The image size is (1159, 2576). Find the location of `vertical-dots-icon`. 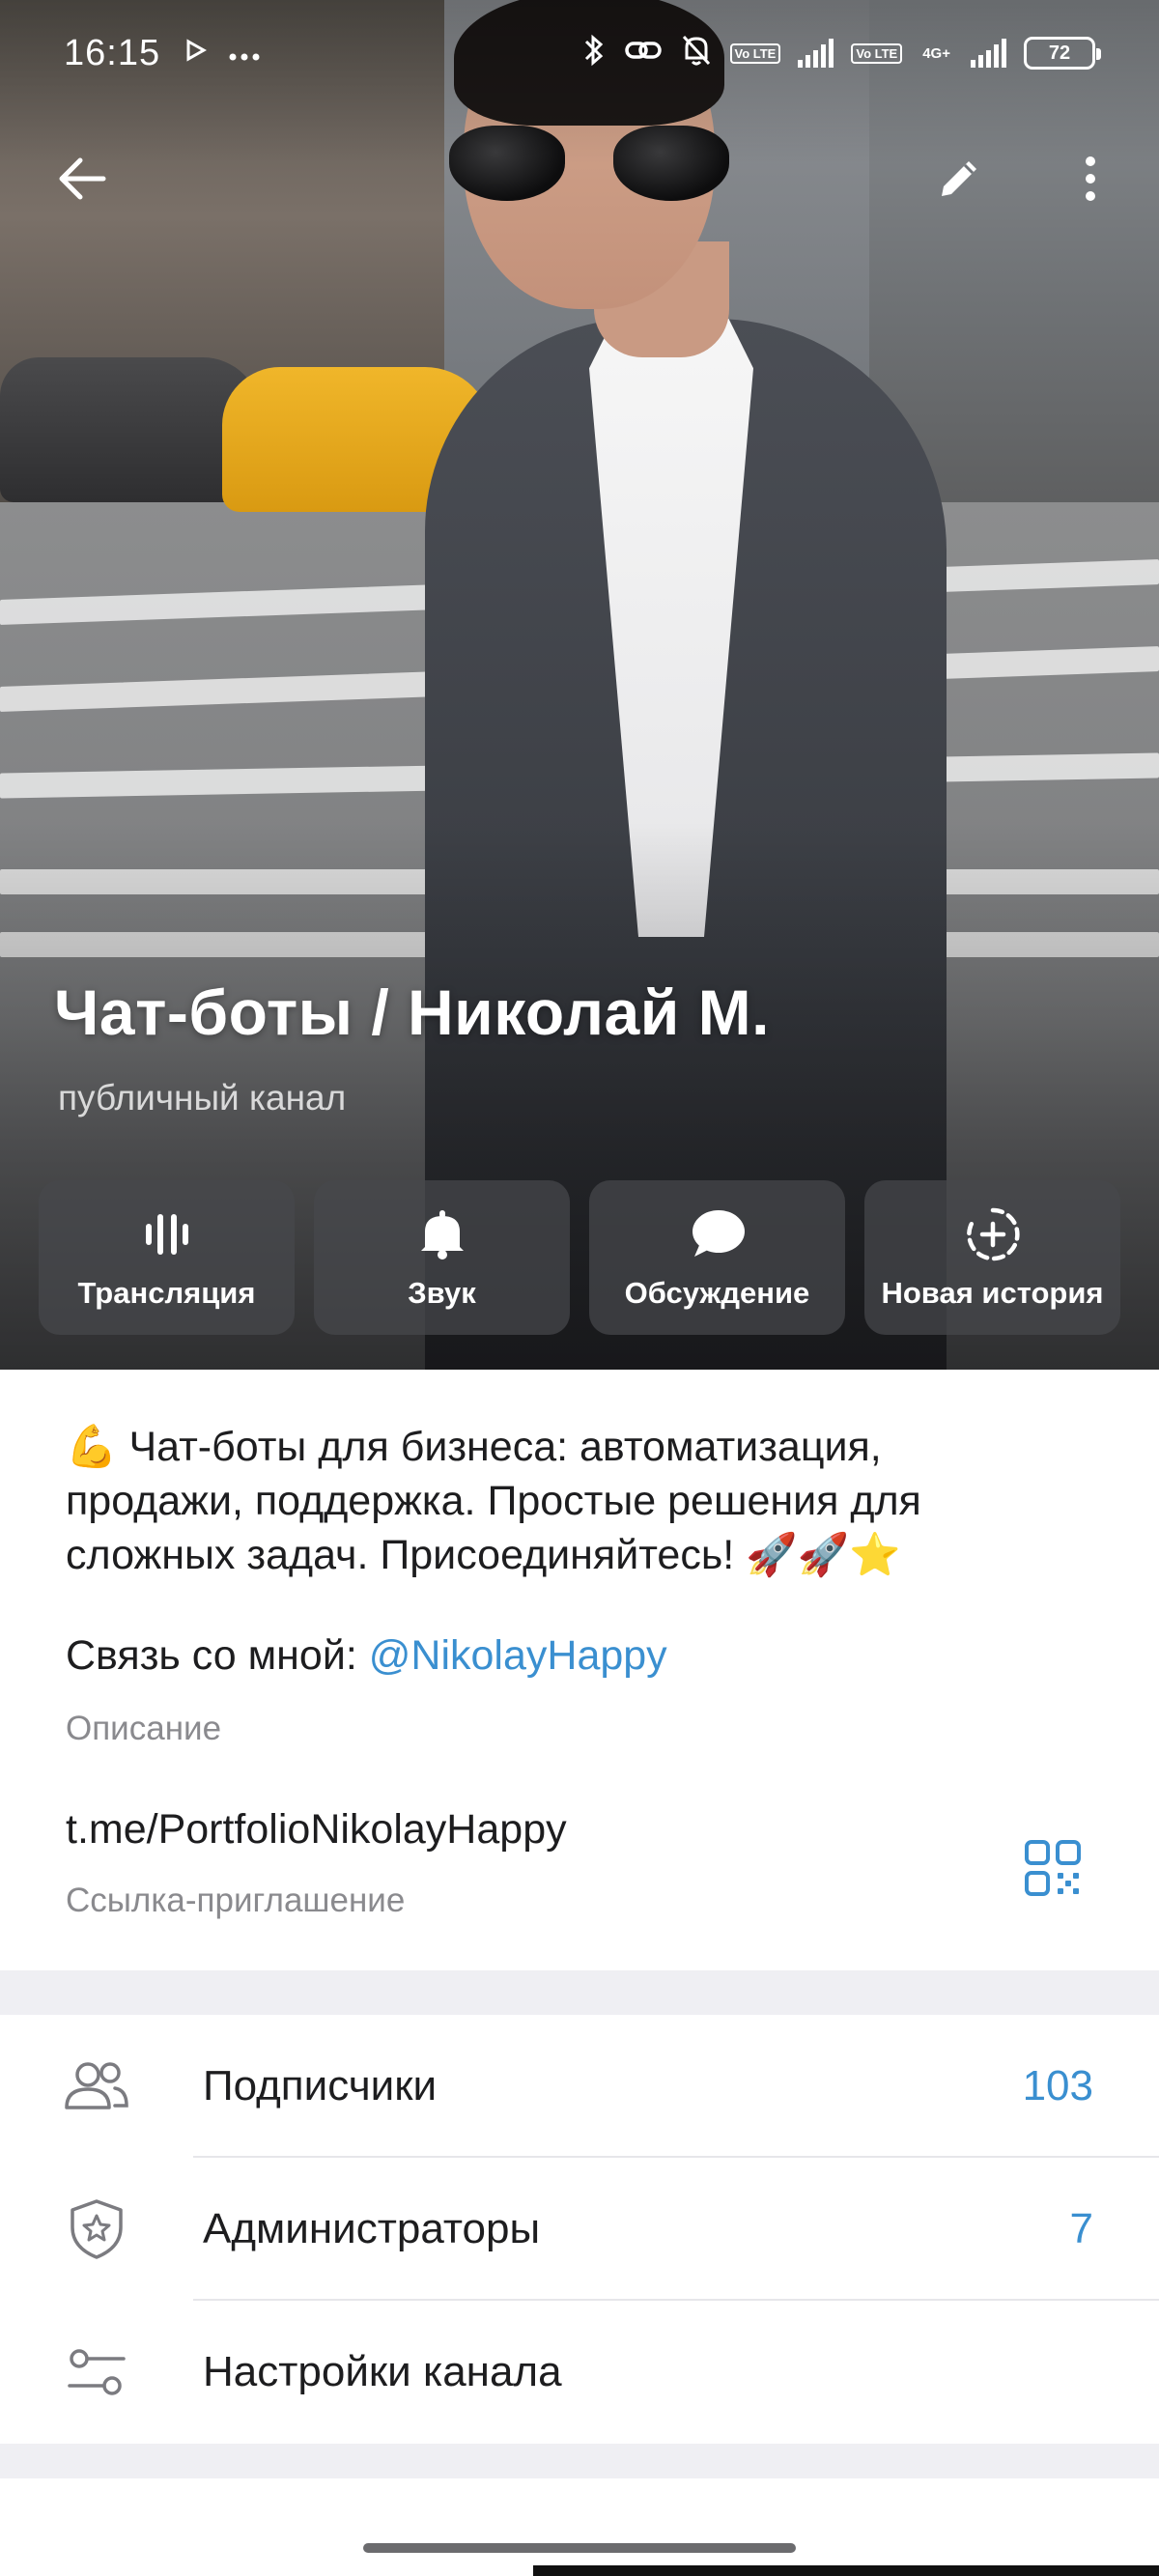

vertical-dots-icon is located at coordinates (1090, 178).